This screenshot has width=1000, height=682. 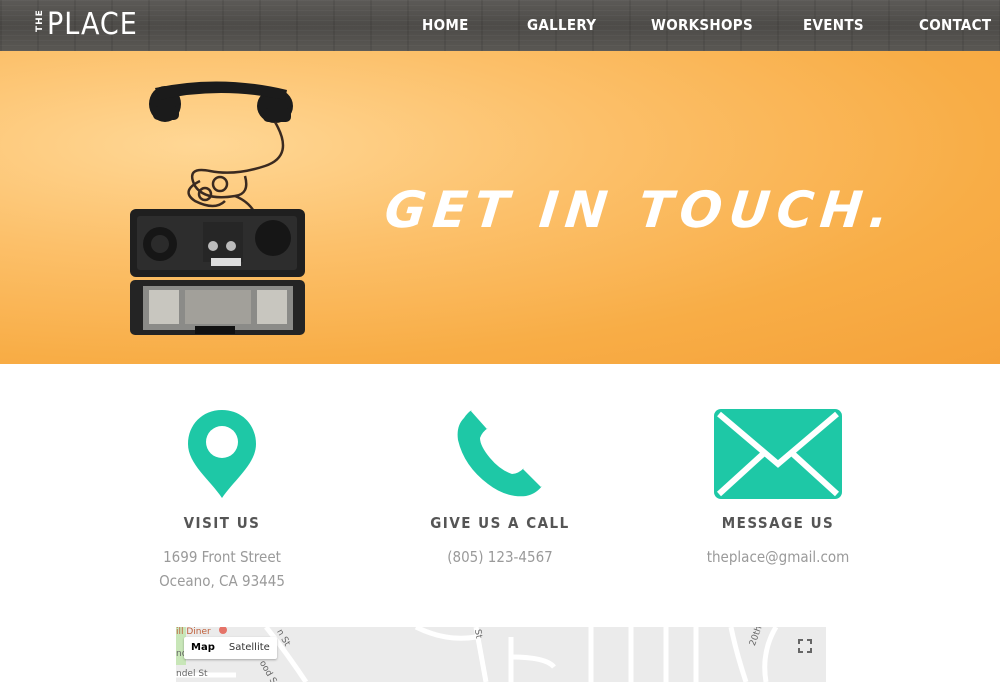 I want to click on visit-us-heading: VISIT US, so click(x=222, y=523).